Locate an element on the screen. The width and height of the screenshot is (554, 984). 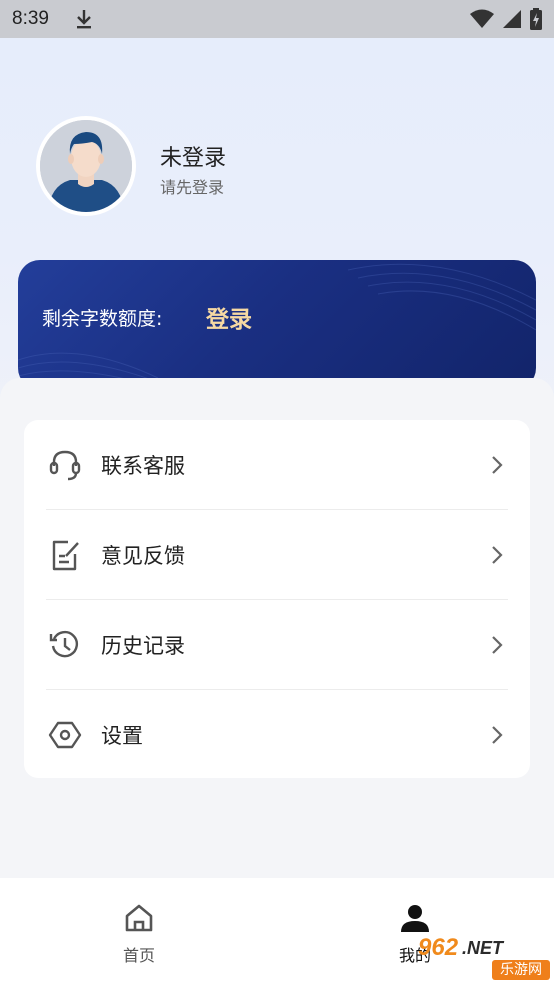
feedback-icon is located at coordinates (65, 555).